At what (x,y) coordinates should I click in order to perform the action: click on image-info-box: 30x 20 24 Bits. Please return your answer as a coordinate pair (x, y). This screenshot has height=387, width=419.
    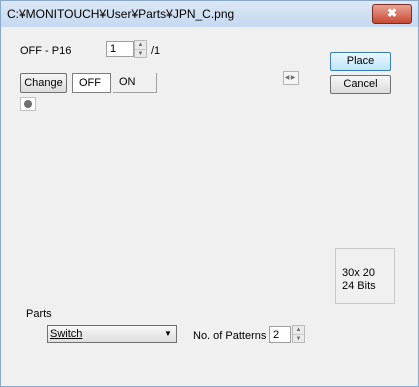
    Looking at the image, I should click on (365, 276).